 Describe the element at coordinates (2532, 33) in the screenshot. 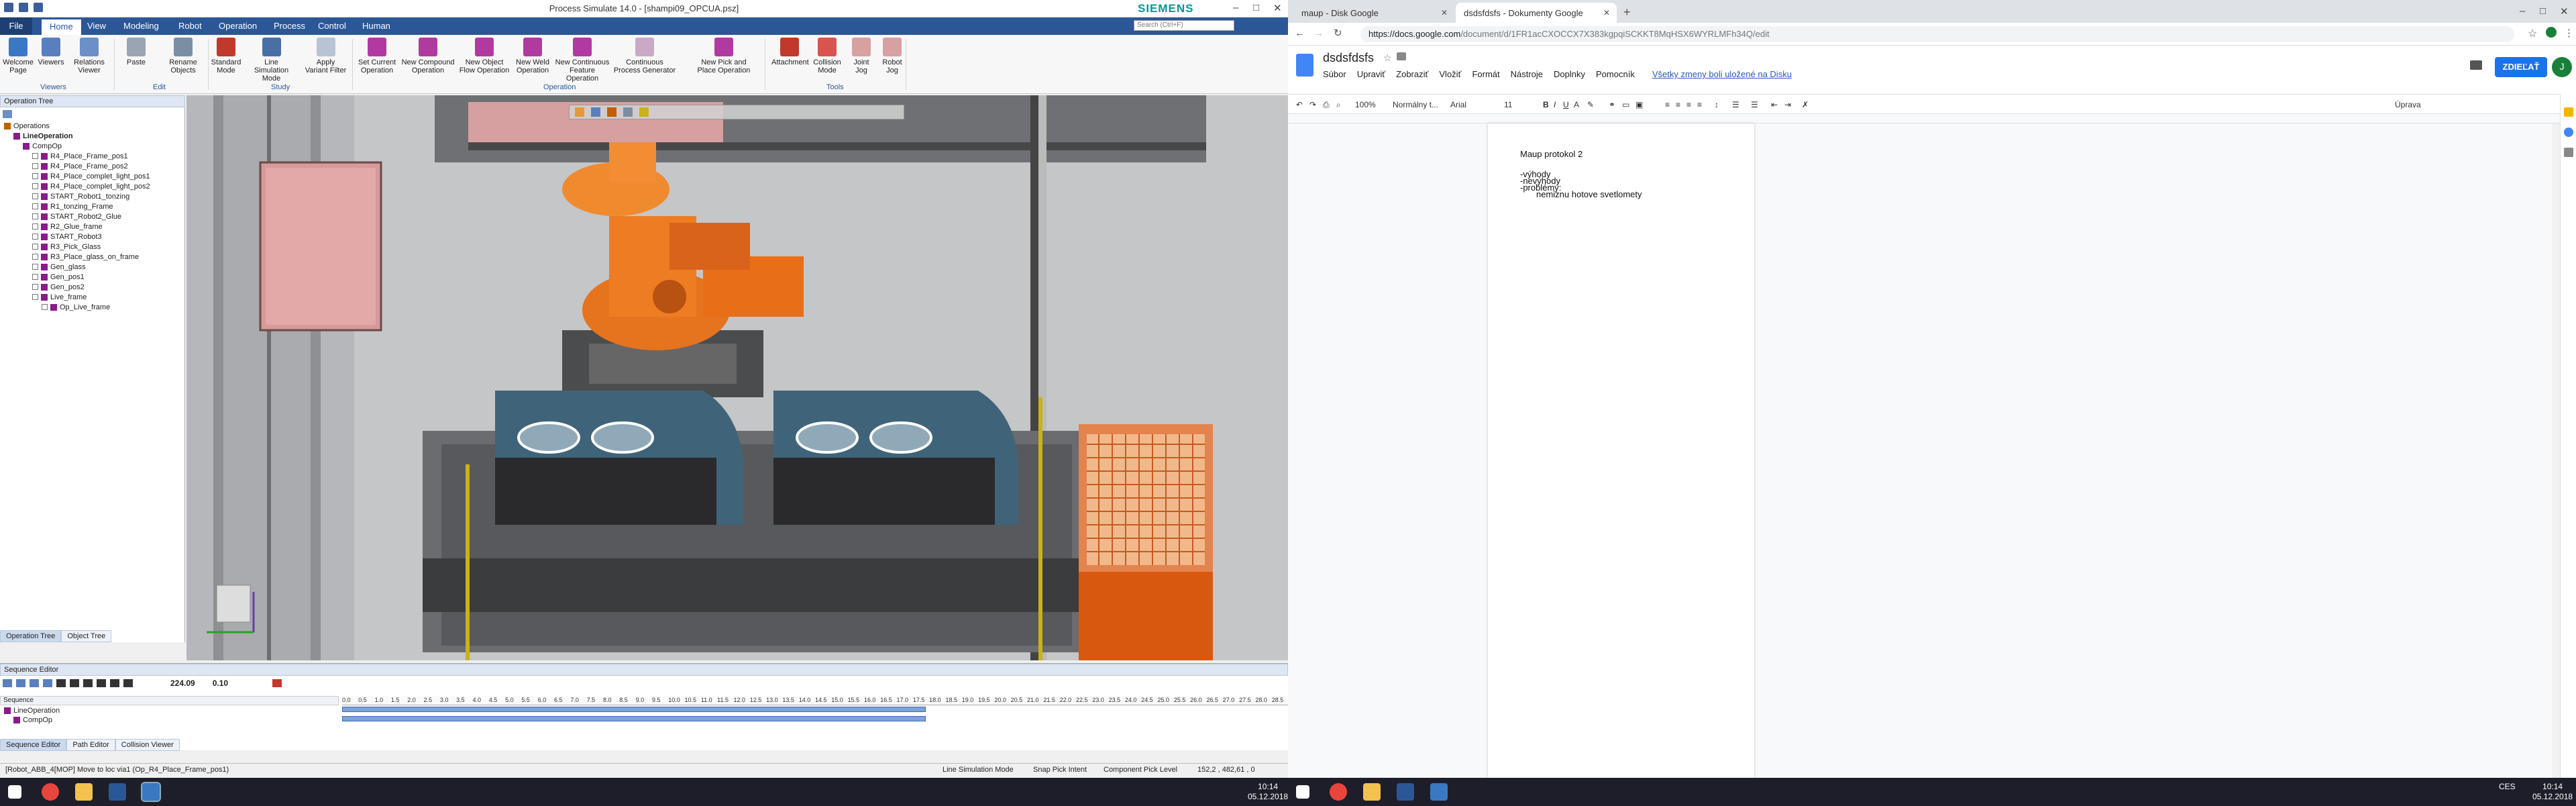

I see `bookmark-star-icon: ☆` at that location.